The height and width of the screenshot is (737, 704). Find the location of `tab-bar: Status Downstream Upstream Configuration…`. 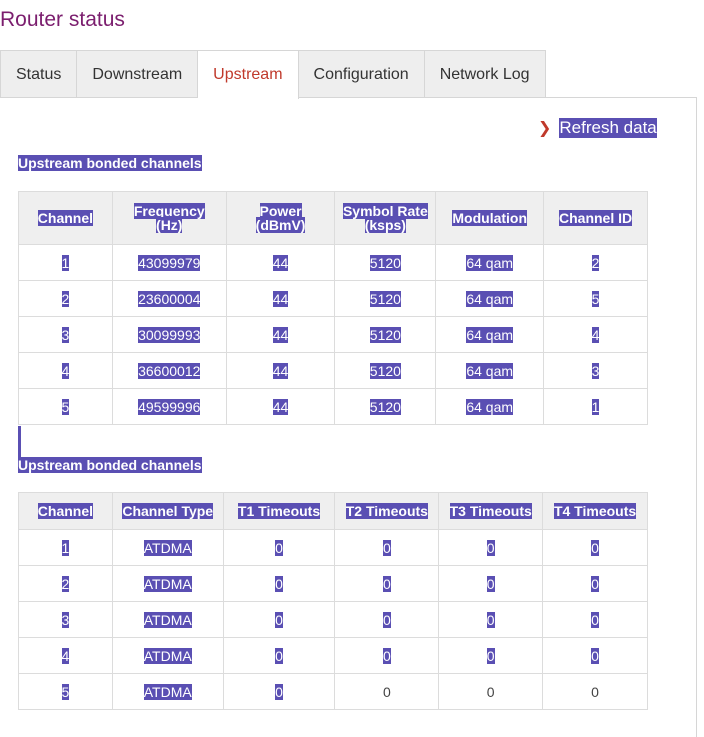

tab-bar: Status Downstream Upstream Configuration… is located at coordinates (273, 74).